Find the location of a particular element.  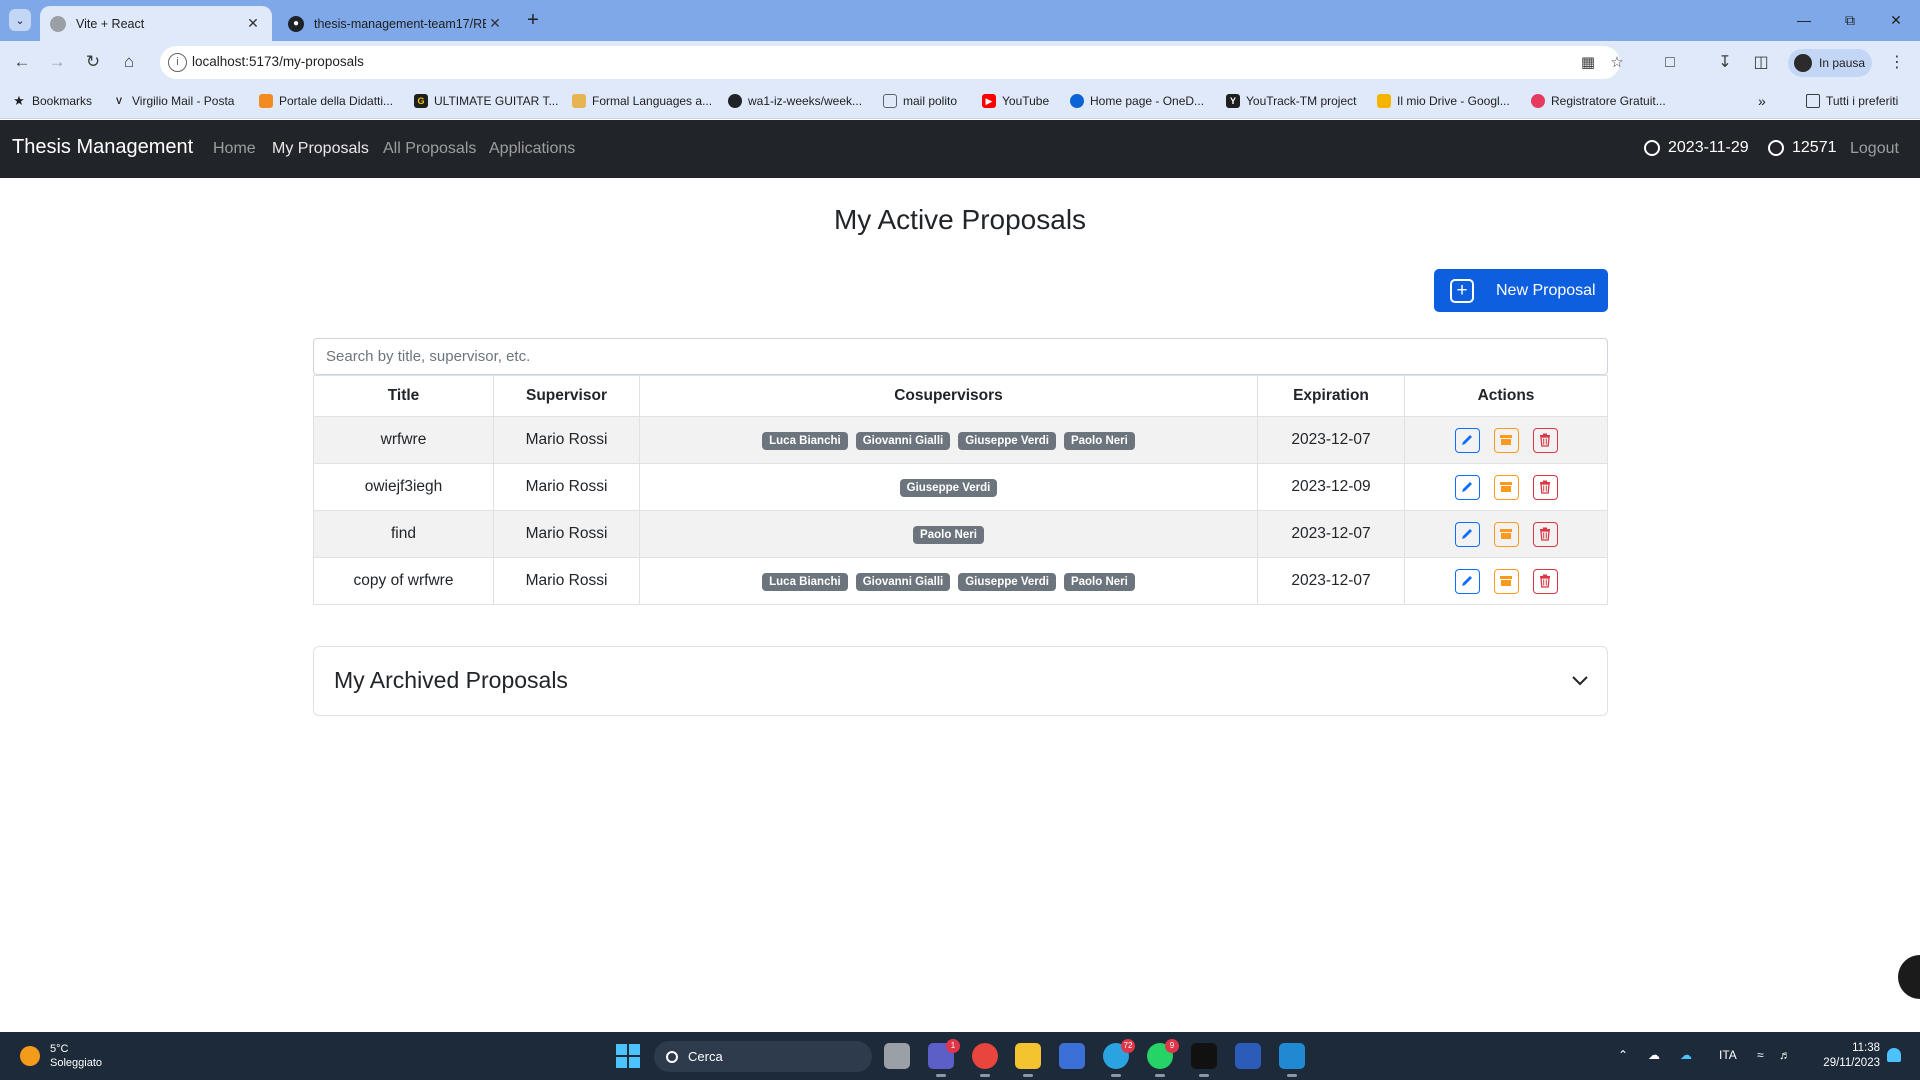

tab-search-button: ⌄ is located at coordinates (20, 20).